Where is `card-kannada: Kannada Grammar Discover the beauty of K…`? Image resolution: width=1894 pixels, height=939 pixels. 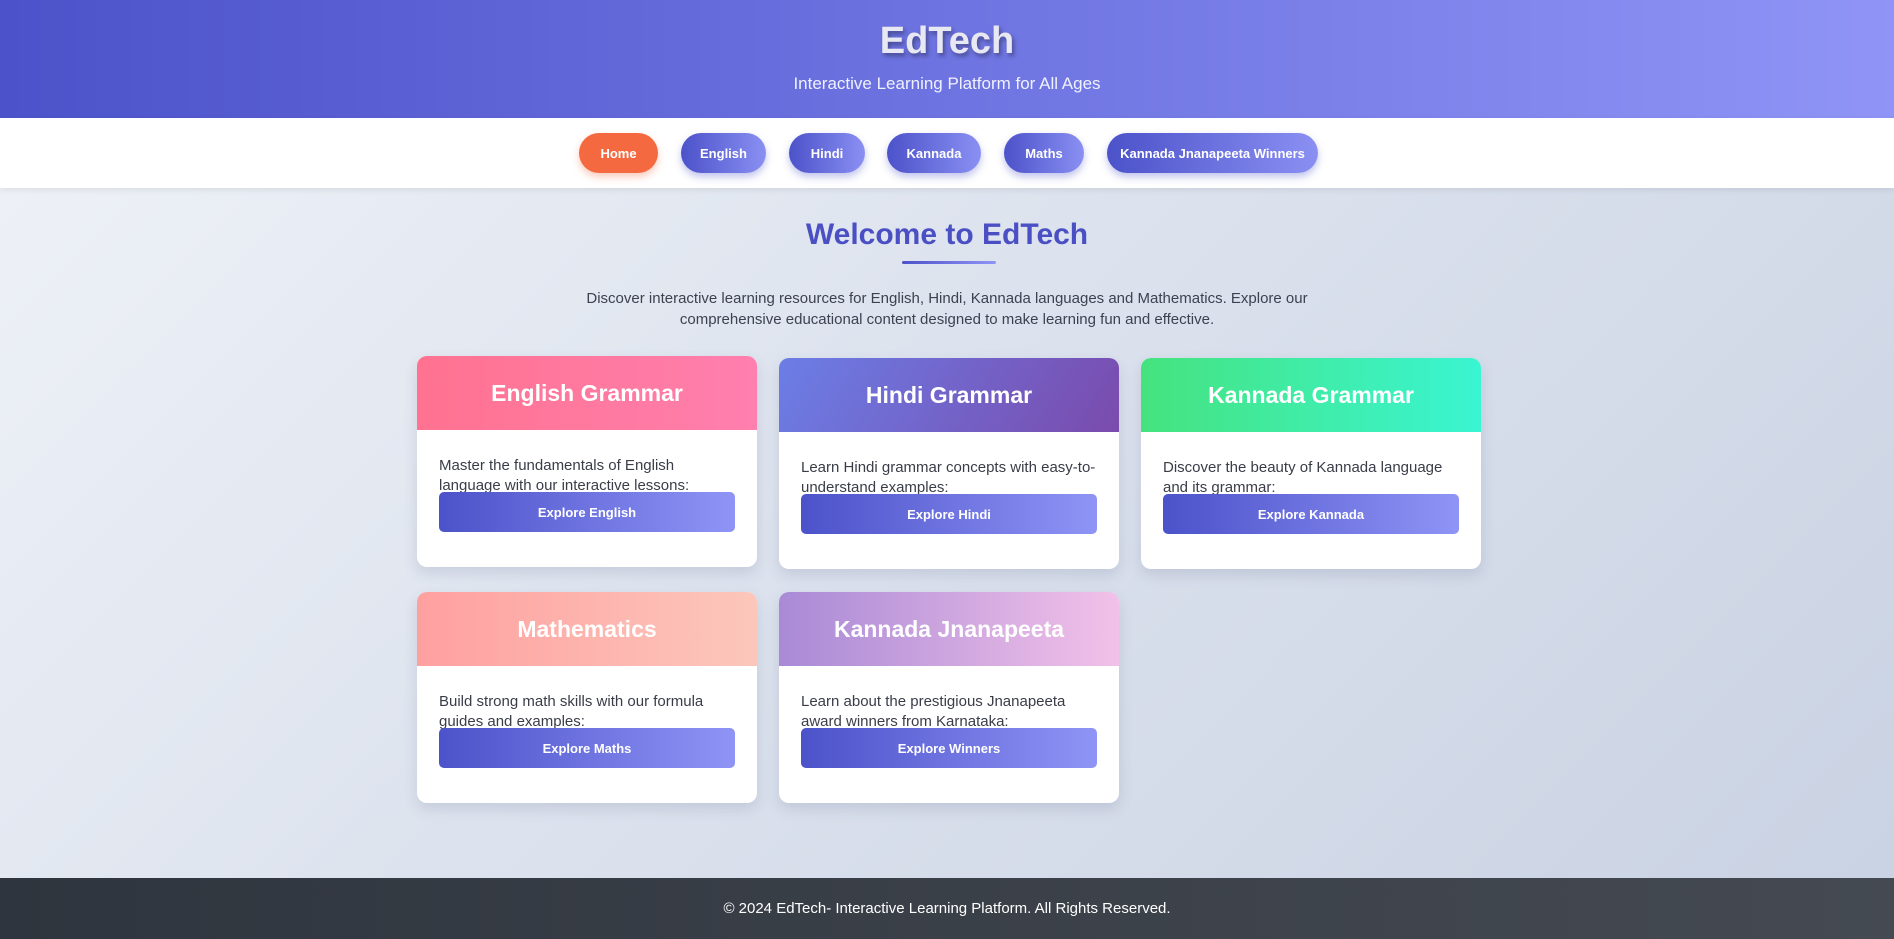
card-kannada: Kannada Grammar Discover the beauty of K… is located at coordinates (1311, 463).